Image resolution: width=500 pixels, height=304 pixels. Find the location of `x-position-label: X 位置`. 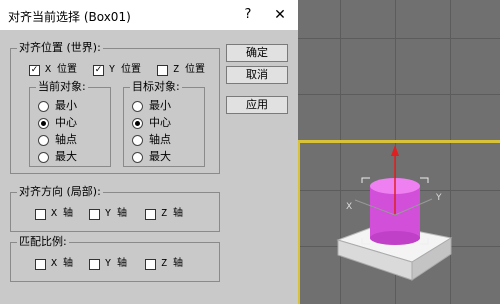

x-position-label: X 位置 is located at coordinates (61, 69).